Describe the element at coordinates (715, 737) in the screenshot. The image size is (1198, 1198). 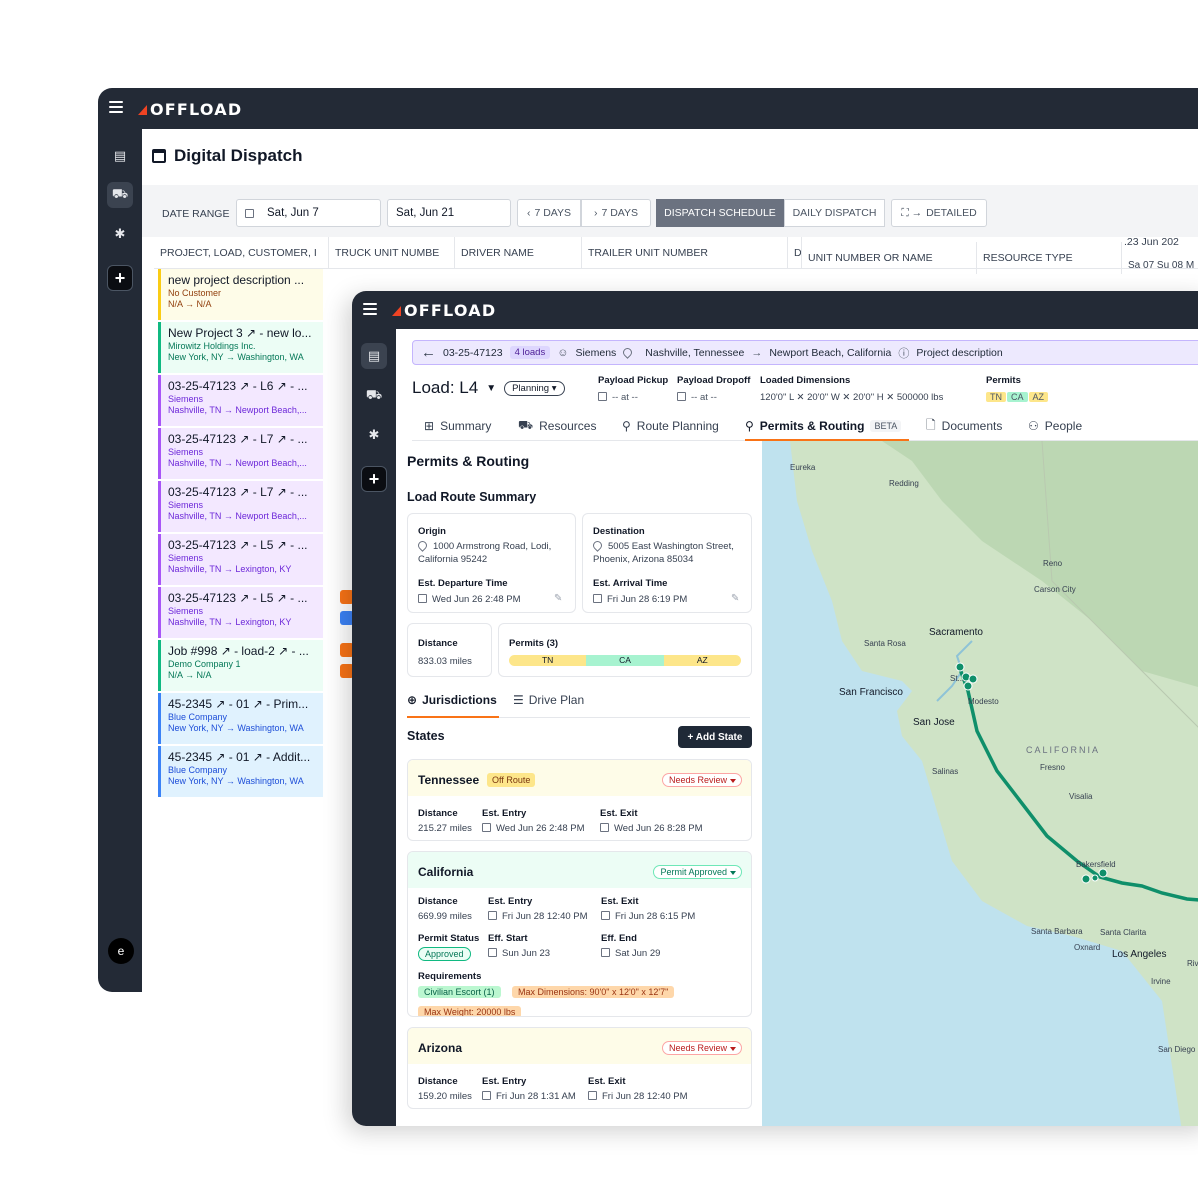
I see `add-state-button: + Add State` at that location.